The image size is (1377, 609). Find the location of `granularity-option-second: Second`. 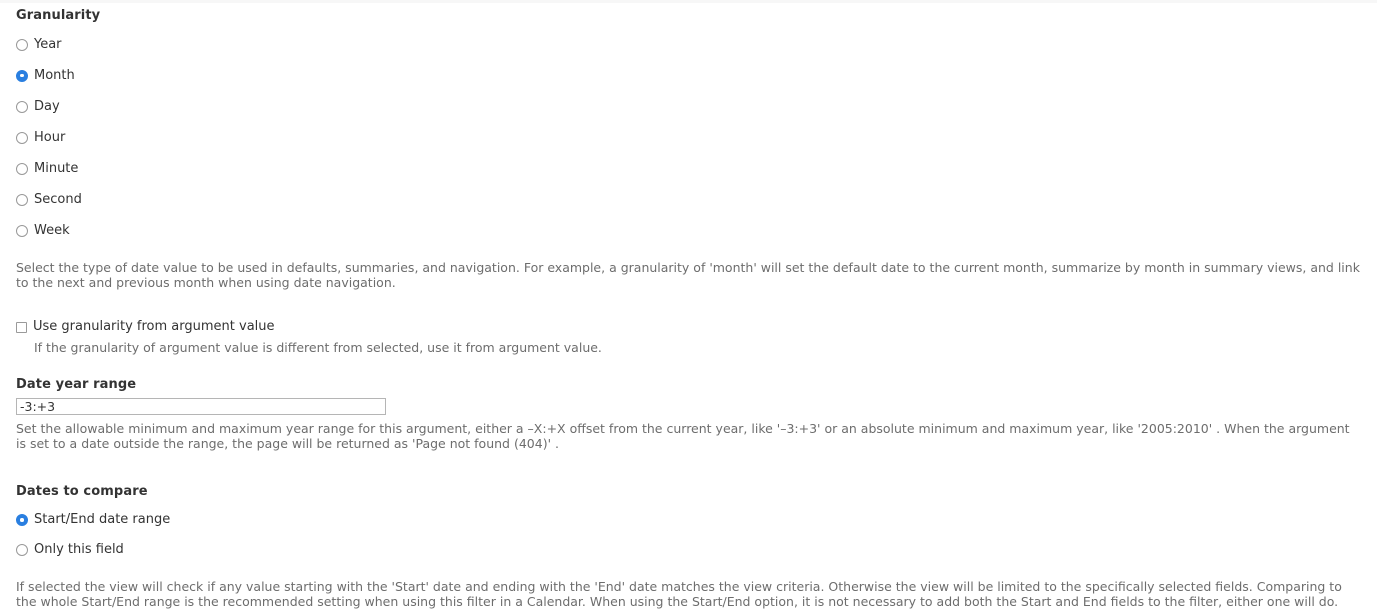

granularity-option-second: Second is located at coordinates (688, 199).